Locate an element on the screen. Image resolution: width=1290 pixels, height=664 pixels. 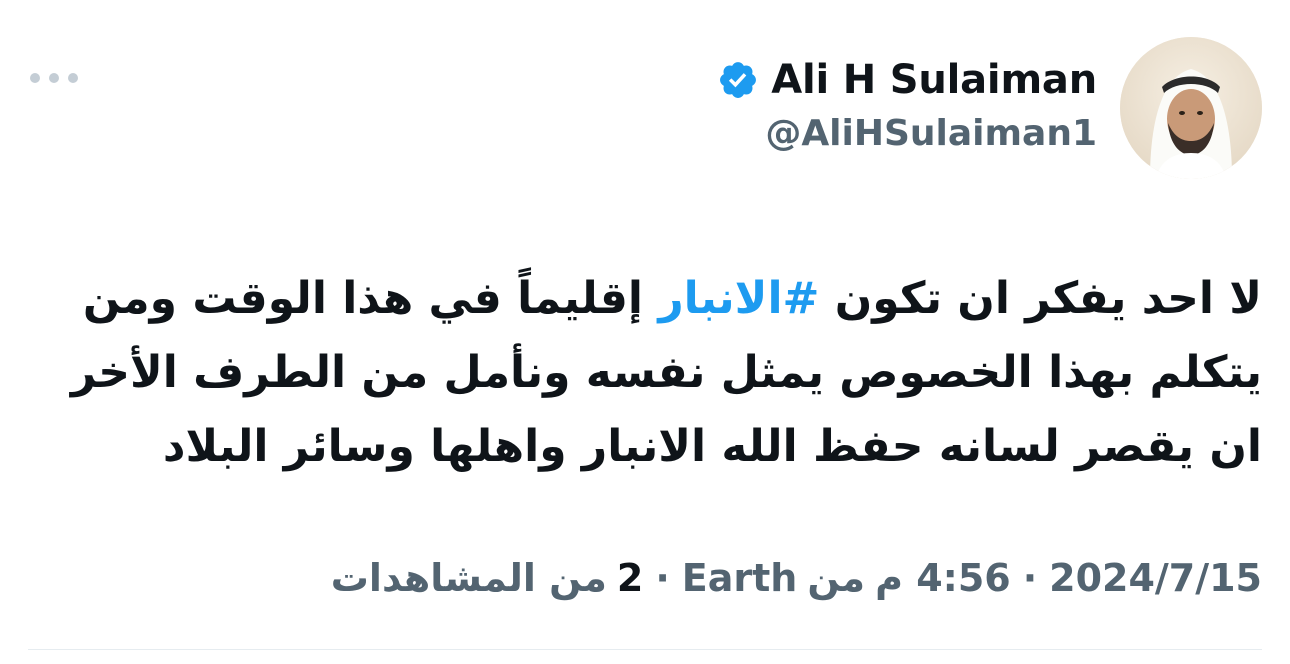
tweet-time: 4:56 م is located at coordinates (943, 578).